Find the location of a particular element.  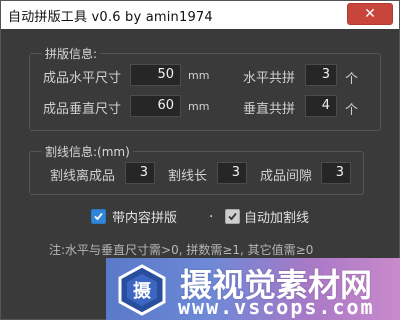

cutline-length-input: 3 is located at coordinates (232, 173).